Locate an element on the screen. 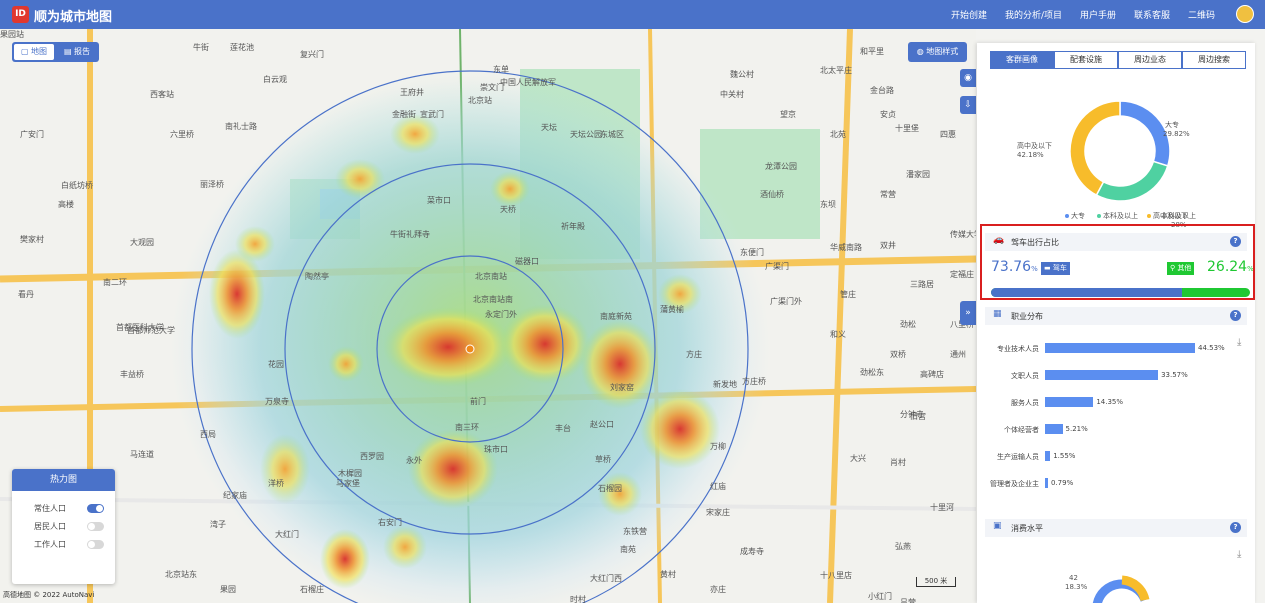 The width and height of the screenshot is (1265, 603). map-place-label: 亦庄 is located at coordinates (718, 589).